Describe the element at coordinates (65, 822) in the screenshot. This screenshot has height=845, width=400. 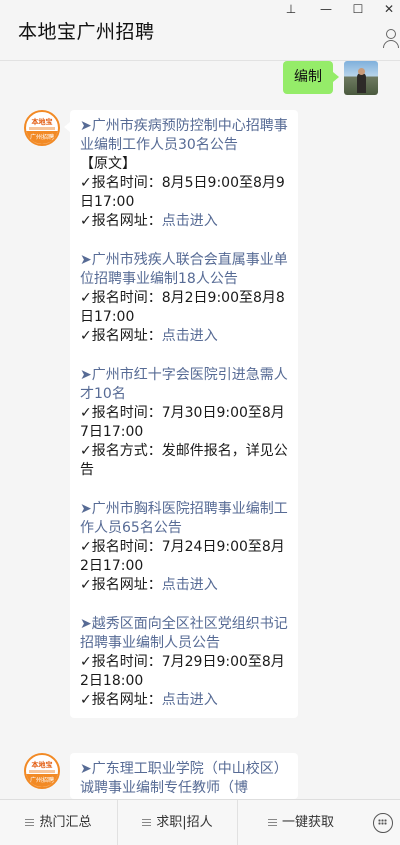
I see `menu-label: 热门汇总` at that location.